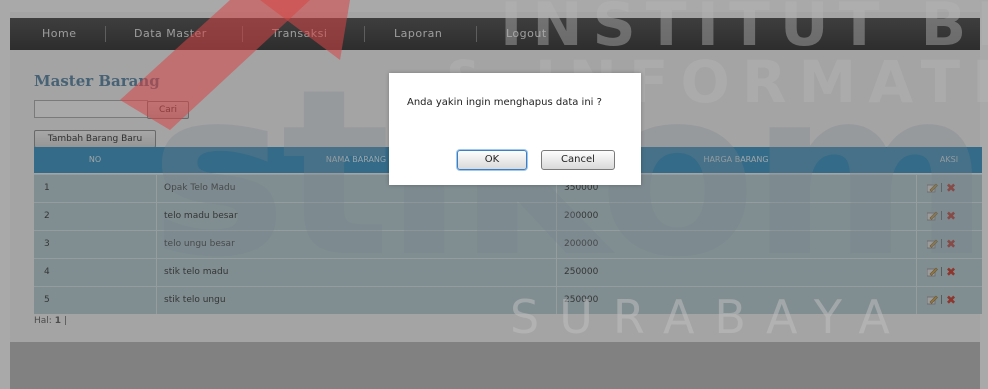  I want to click on modal-overlay-footer, so click(495, 365).